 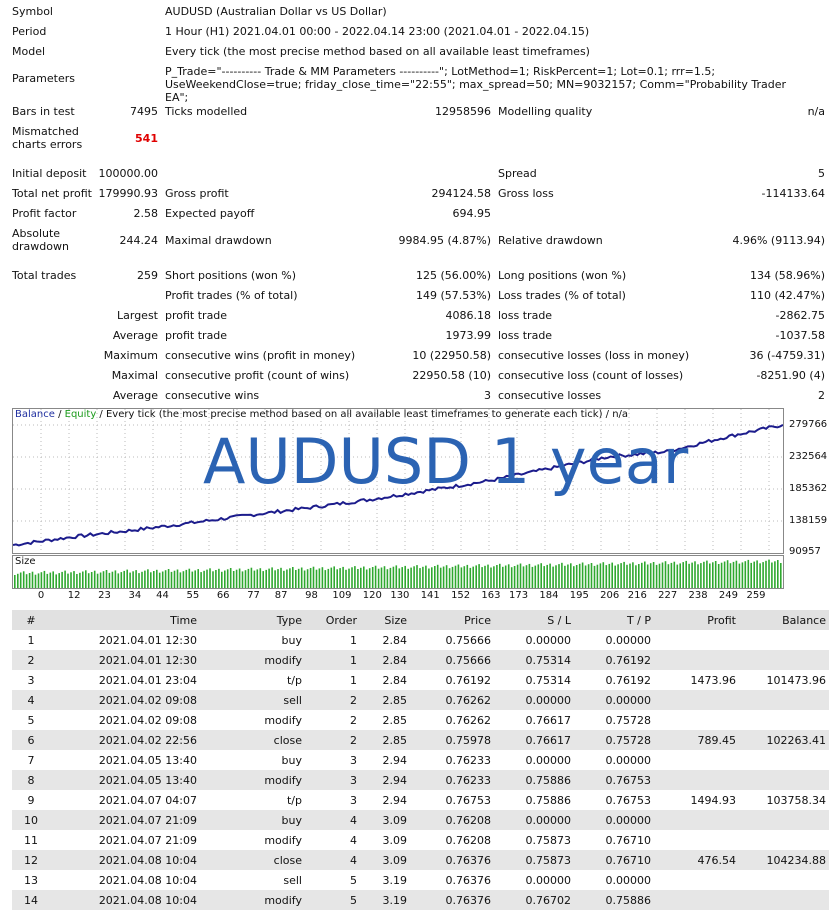 What do you see at coordinates (461, 595) in the screenshot?
I see `x-tick-label: 152` at bounding box center [461, 595].